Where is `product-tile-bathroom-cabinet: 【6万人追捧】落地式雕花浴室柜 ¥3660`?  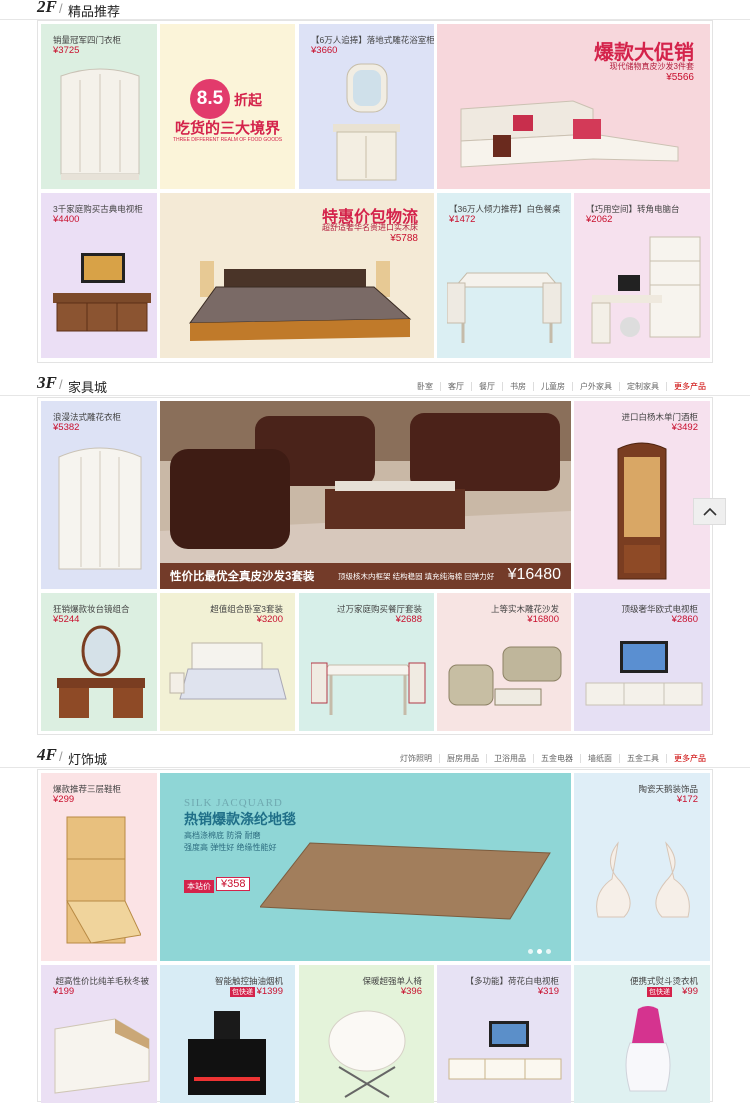
product-tile-bathroom-cabinet: 【6万人追捧】落地式雕花浴室柜 ¥3660 is located at coordinates (366, 106).